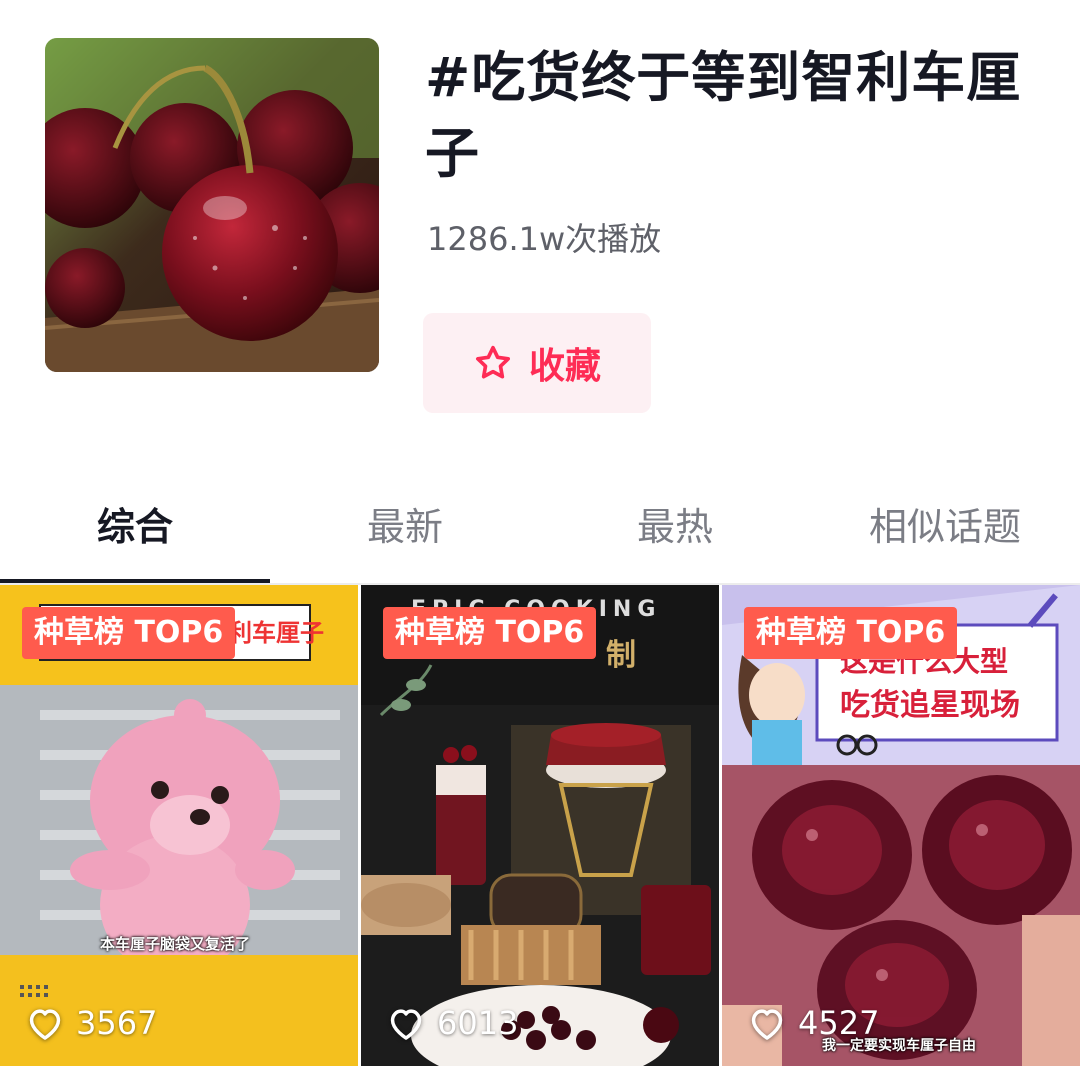  I want to click on like-count: 6013, so click(452, 1023).